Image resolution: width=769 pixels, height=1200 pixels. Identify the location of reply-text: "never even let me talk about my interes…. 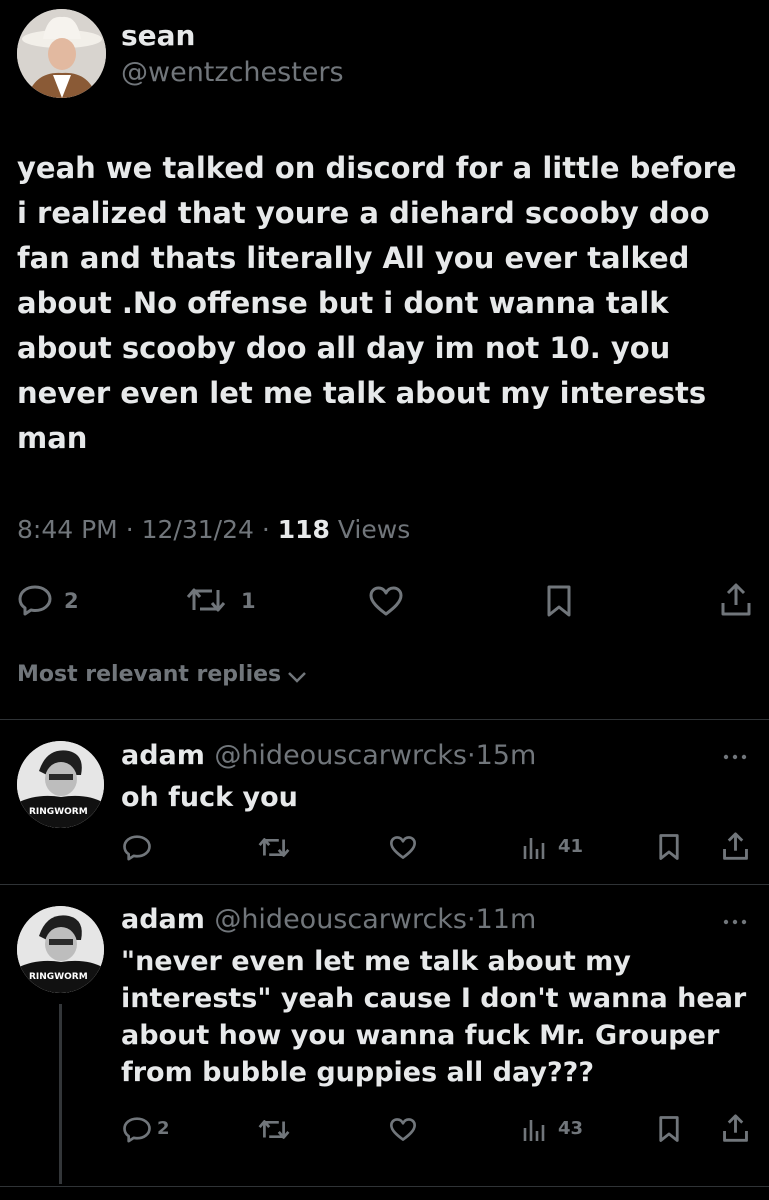
(434, 1017).